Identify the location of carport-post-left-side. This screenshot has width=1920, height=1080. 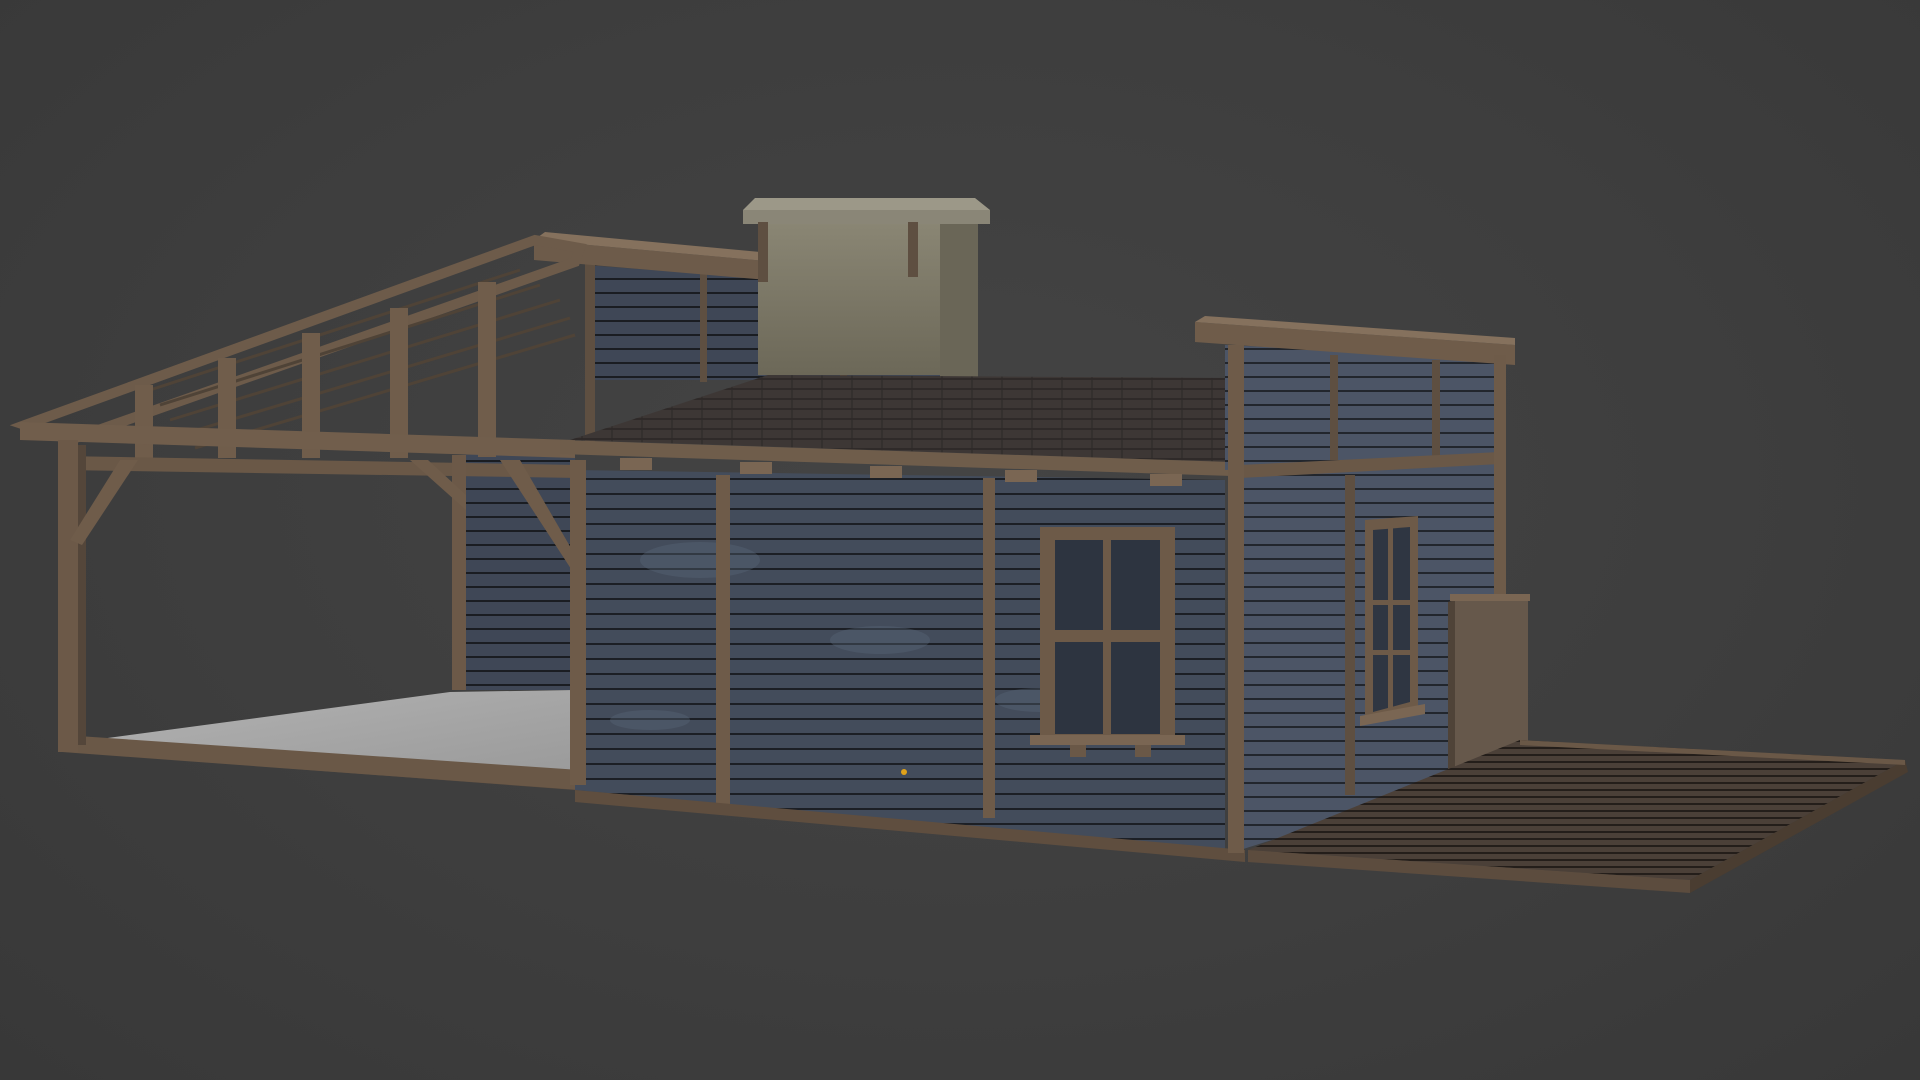
(82, 595).